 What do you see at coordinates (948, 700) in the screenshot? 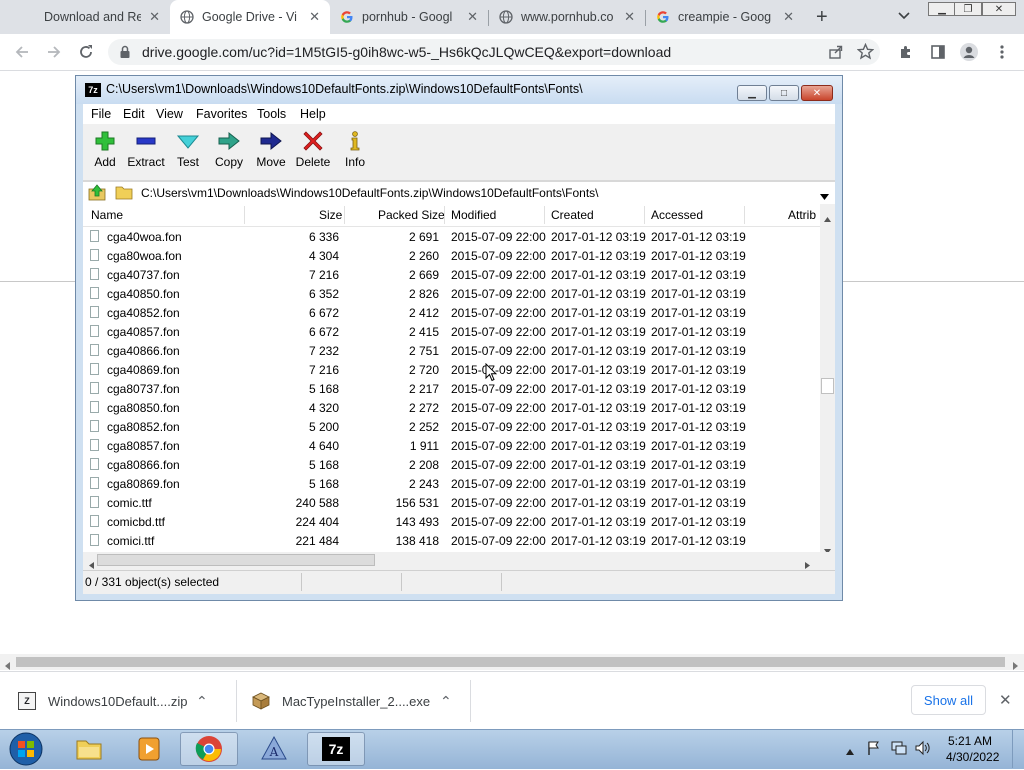
I see `show-all-button: Show all` at bounding box center [948, 700].